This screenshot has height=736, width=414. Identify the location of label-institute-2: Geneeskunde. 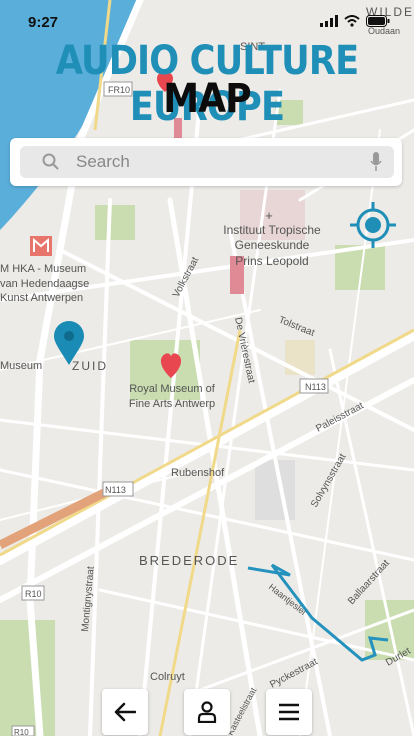
(272, 245).